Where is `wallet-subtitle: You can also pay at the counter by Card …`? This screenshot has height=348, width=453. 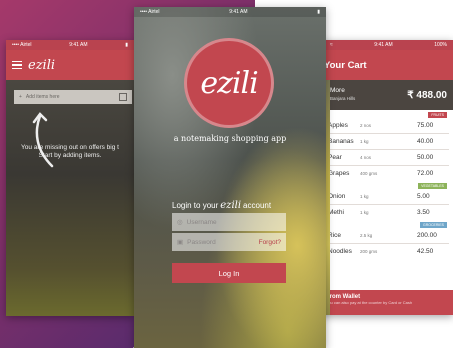
wallet-subtitle: You can also pay at the counter by Card … is located at coordinates (369, 302).